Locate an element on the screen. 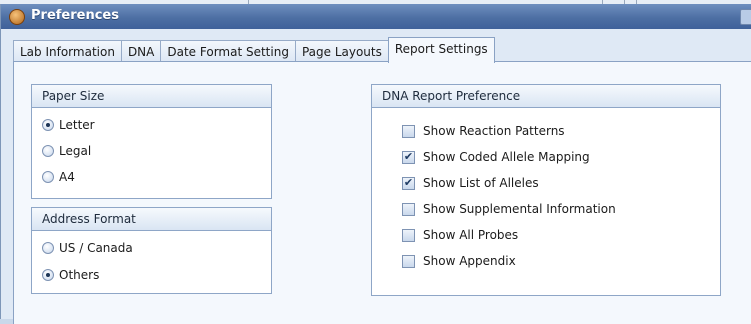  checkbox-label: Show All Probes is located at coordinates (471, 235).